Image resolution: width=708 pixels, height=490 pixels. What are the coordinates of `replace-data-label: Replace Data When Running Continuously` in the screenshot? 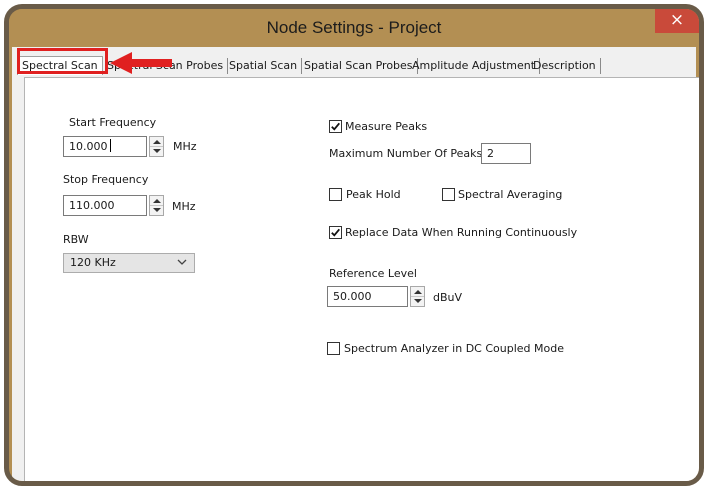 It's located at (461, 232).